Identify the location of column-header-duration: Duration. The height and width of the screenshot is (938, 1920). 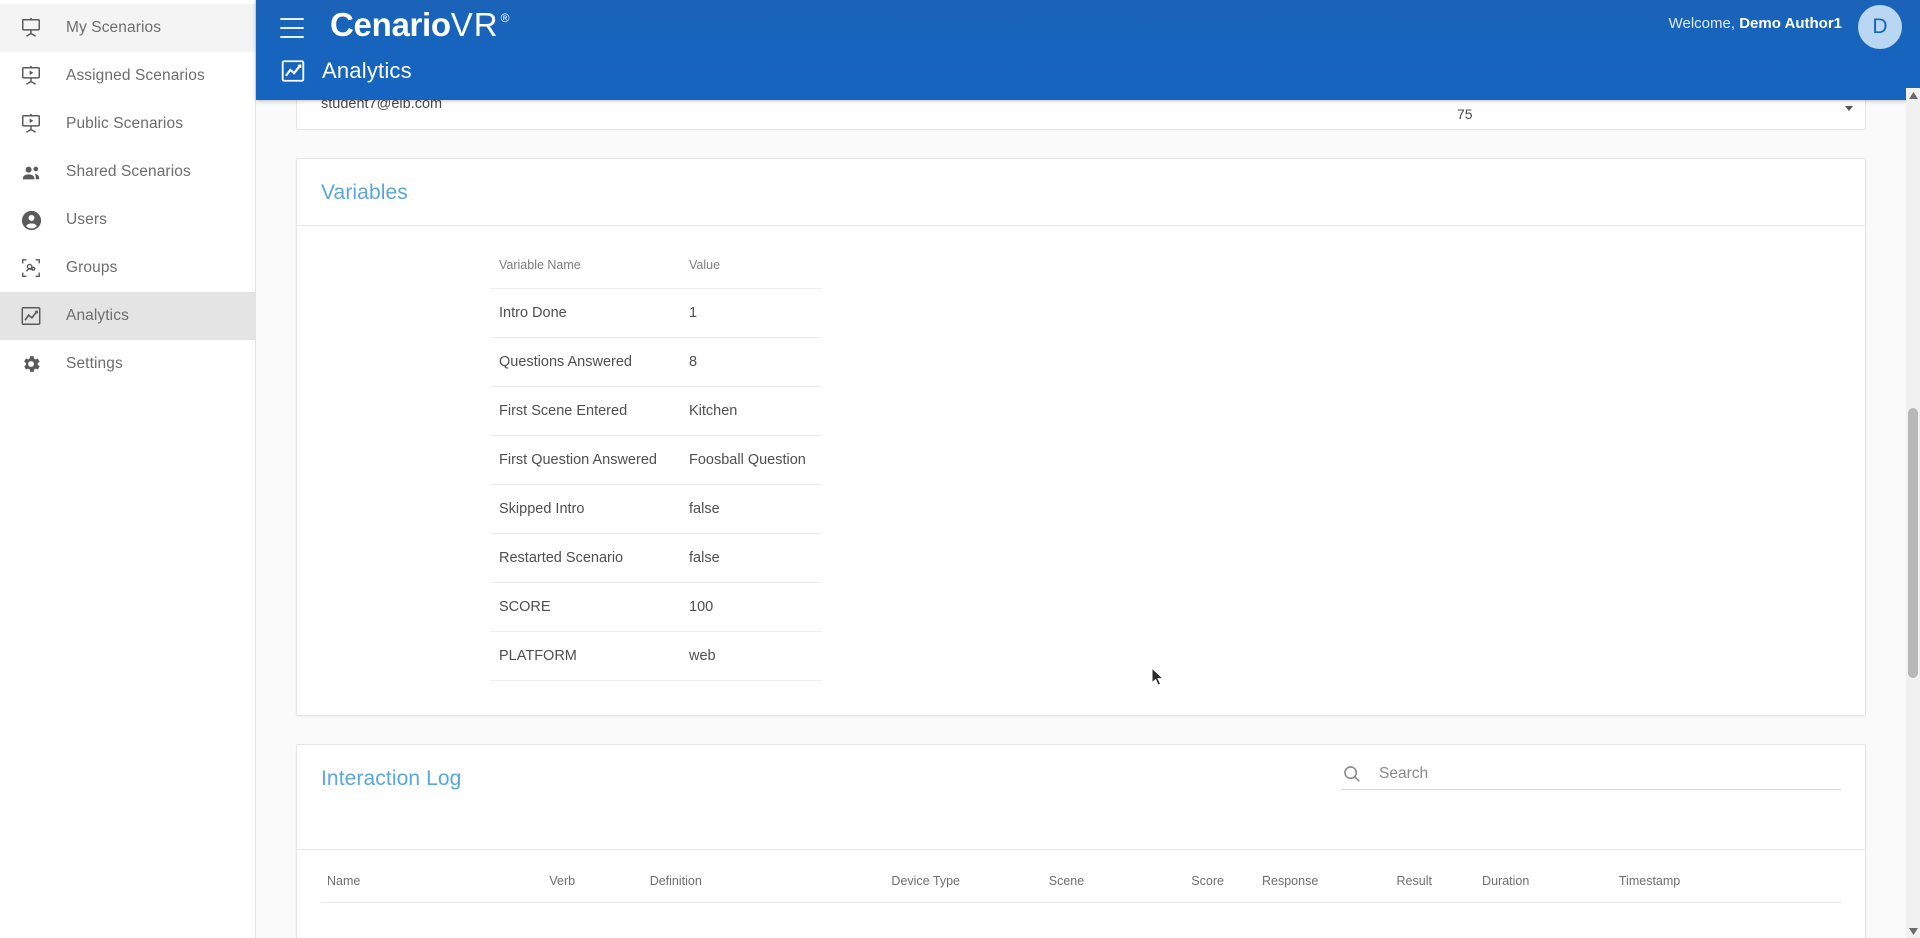
(1544, 883).